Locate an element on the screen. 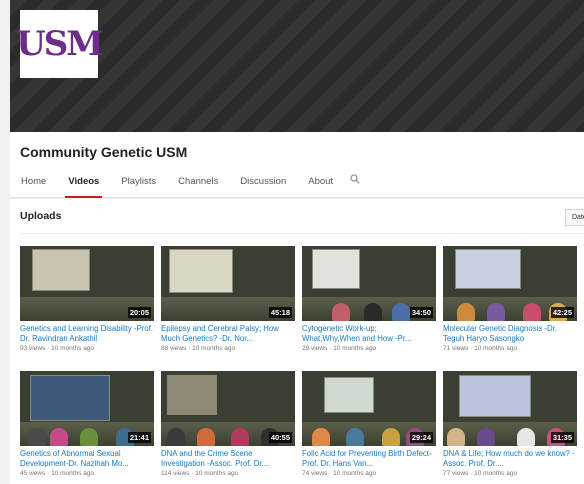  tab-channels: Channels is located at coordinates (198, 185).